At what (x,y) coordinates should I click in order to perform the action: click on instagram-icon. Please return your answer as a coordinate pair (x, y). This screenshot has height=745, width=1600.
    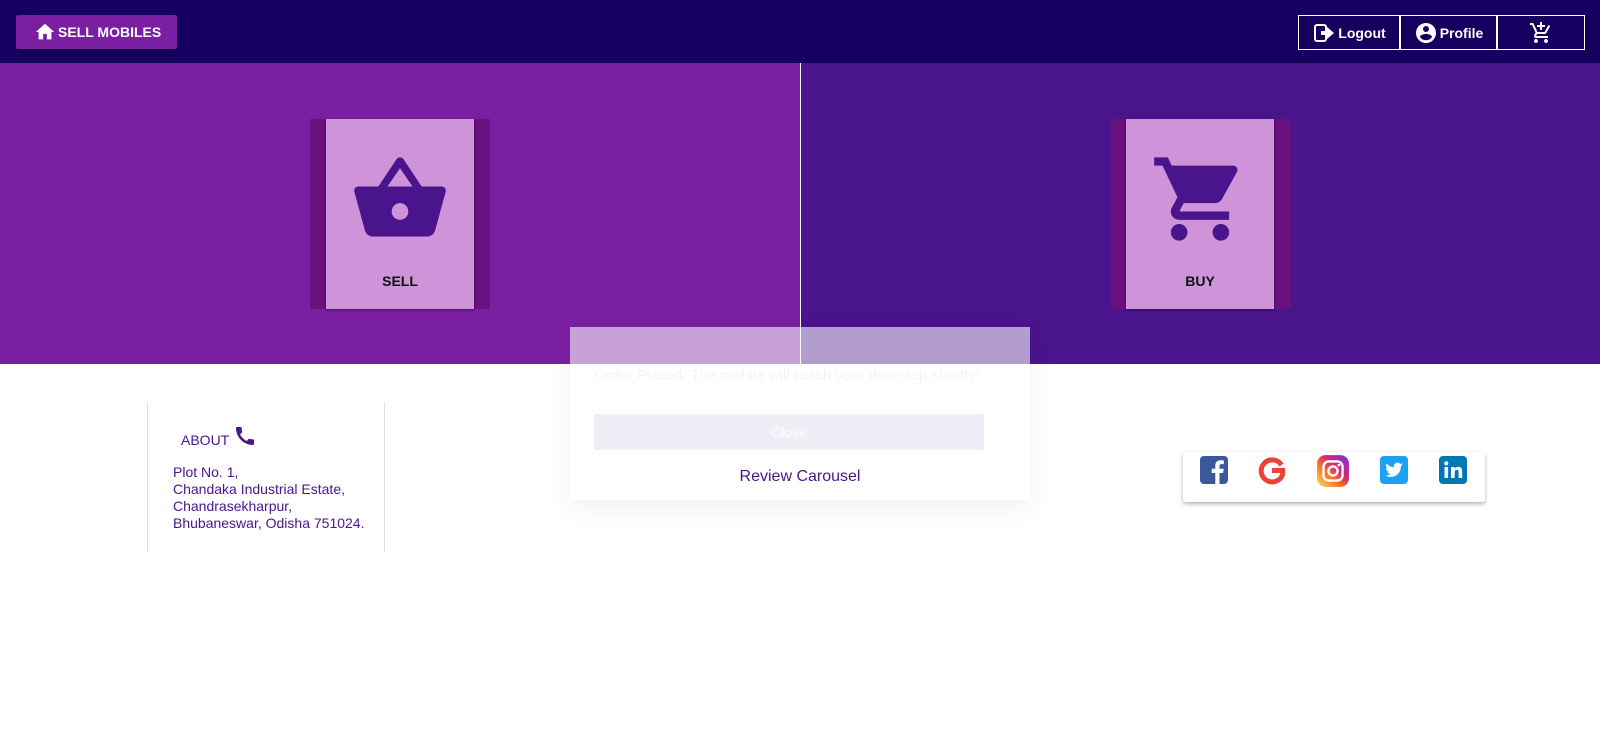
    Looking at the image, I should click on (1333, 471).